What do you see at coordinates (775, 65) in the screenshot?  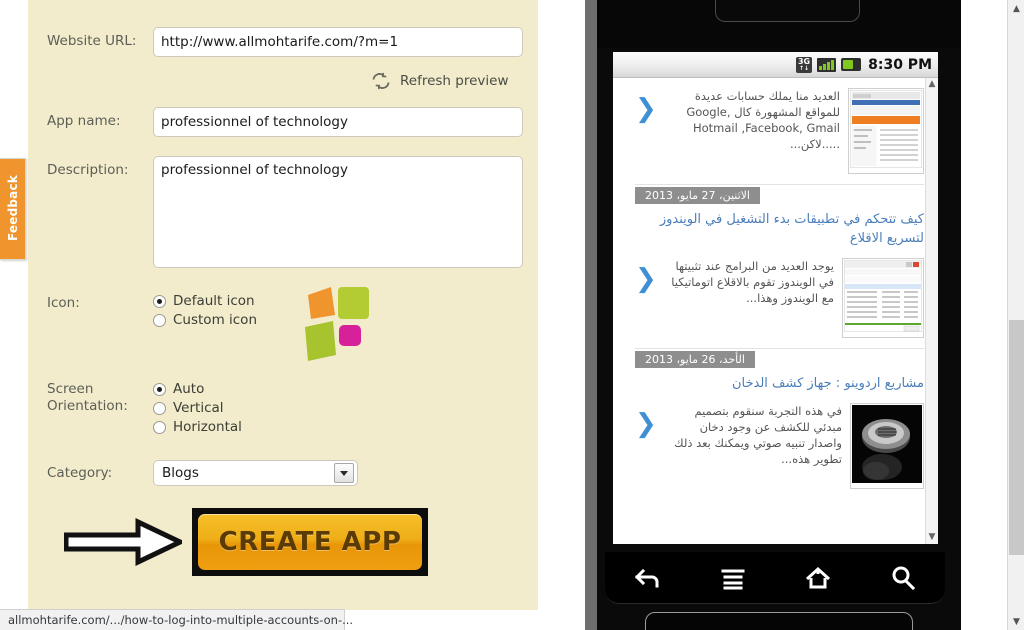 I see `android-status-bar: 3G ↑↓ 8:30 PM` at bounding box center [775, 65].